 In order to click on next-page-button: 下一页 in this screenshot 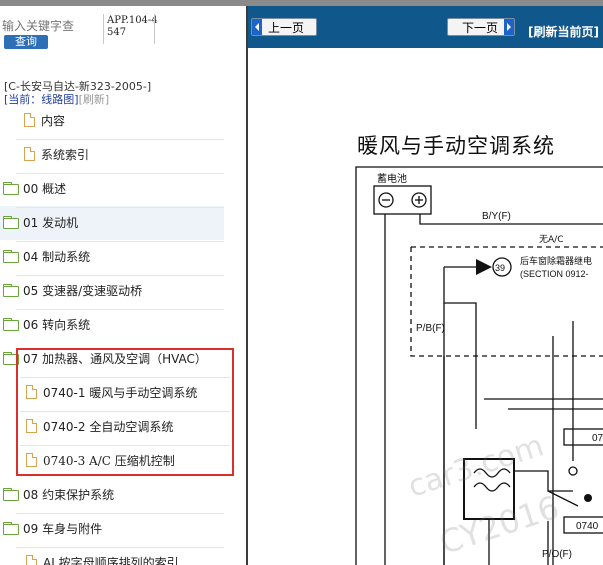, I will do `click(481, 27)`.